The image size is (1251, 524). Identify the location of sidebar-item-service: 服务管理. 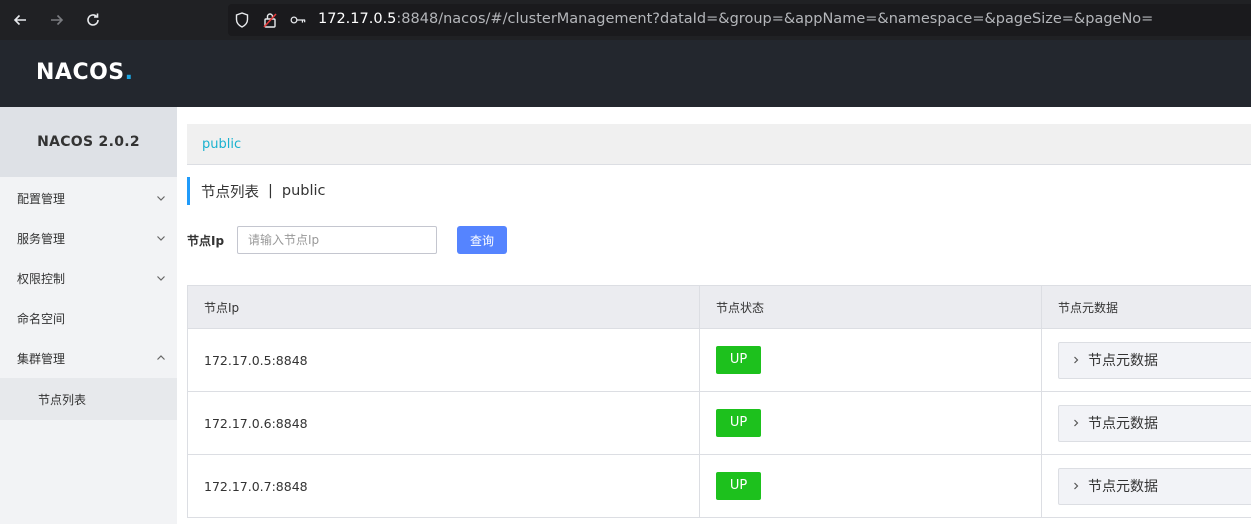
(88, 238).